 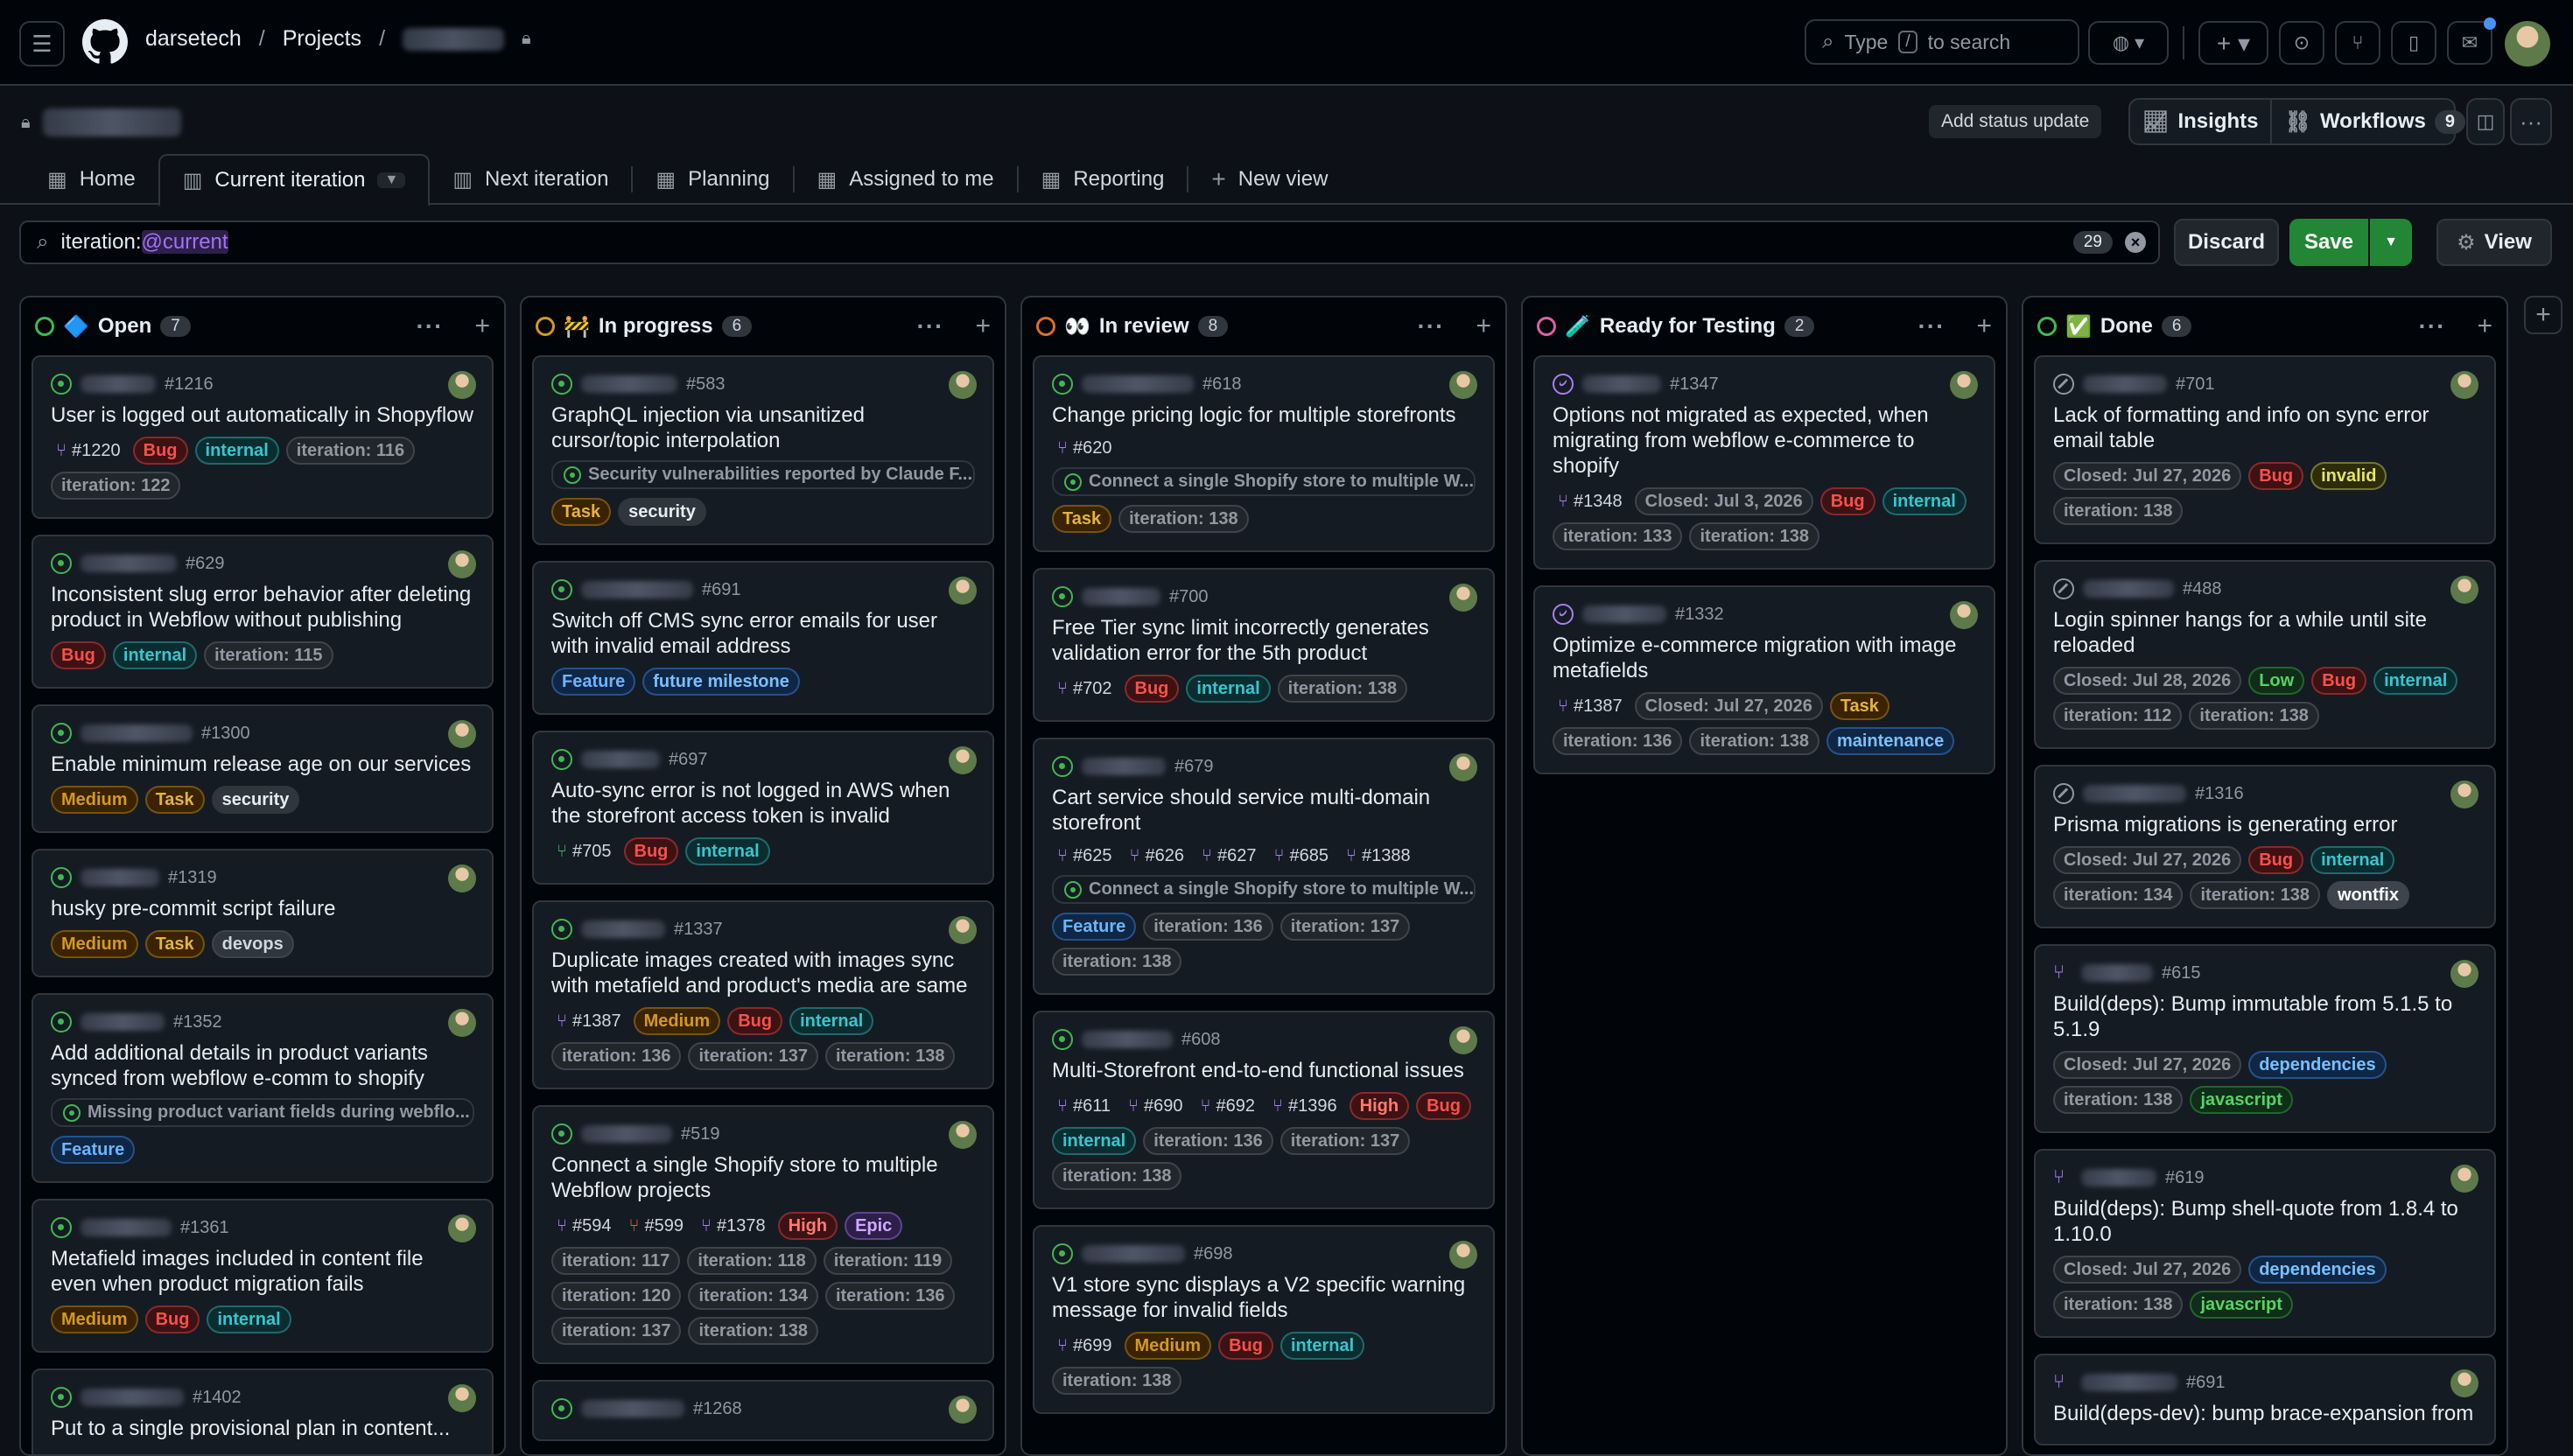 What do you see at coordinates (1222, 384) in the screenshot?
I see `issue-number: #618` at bounding box center [1222, 384].